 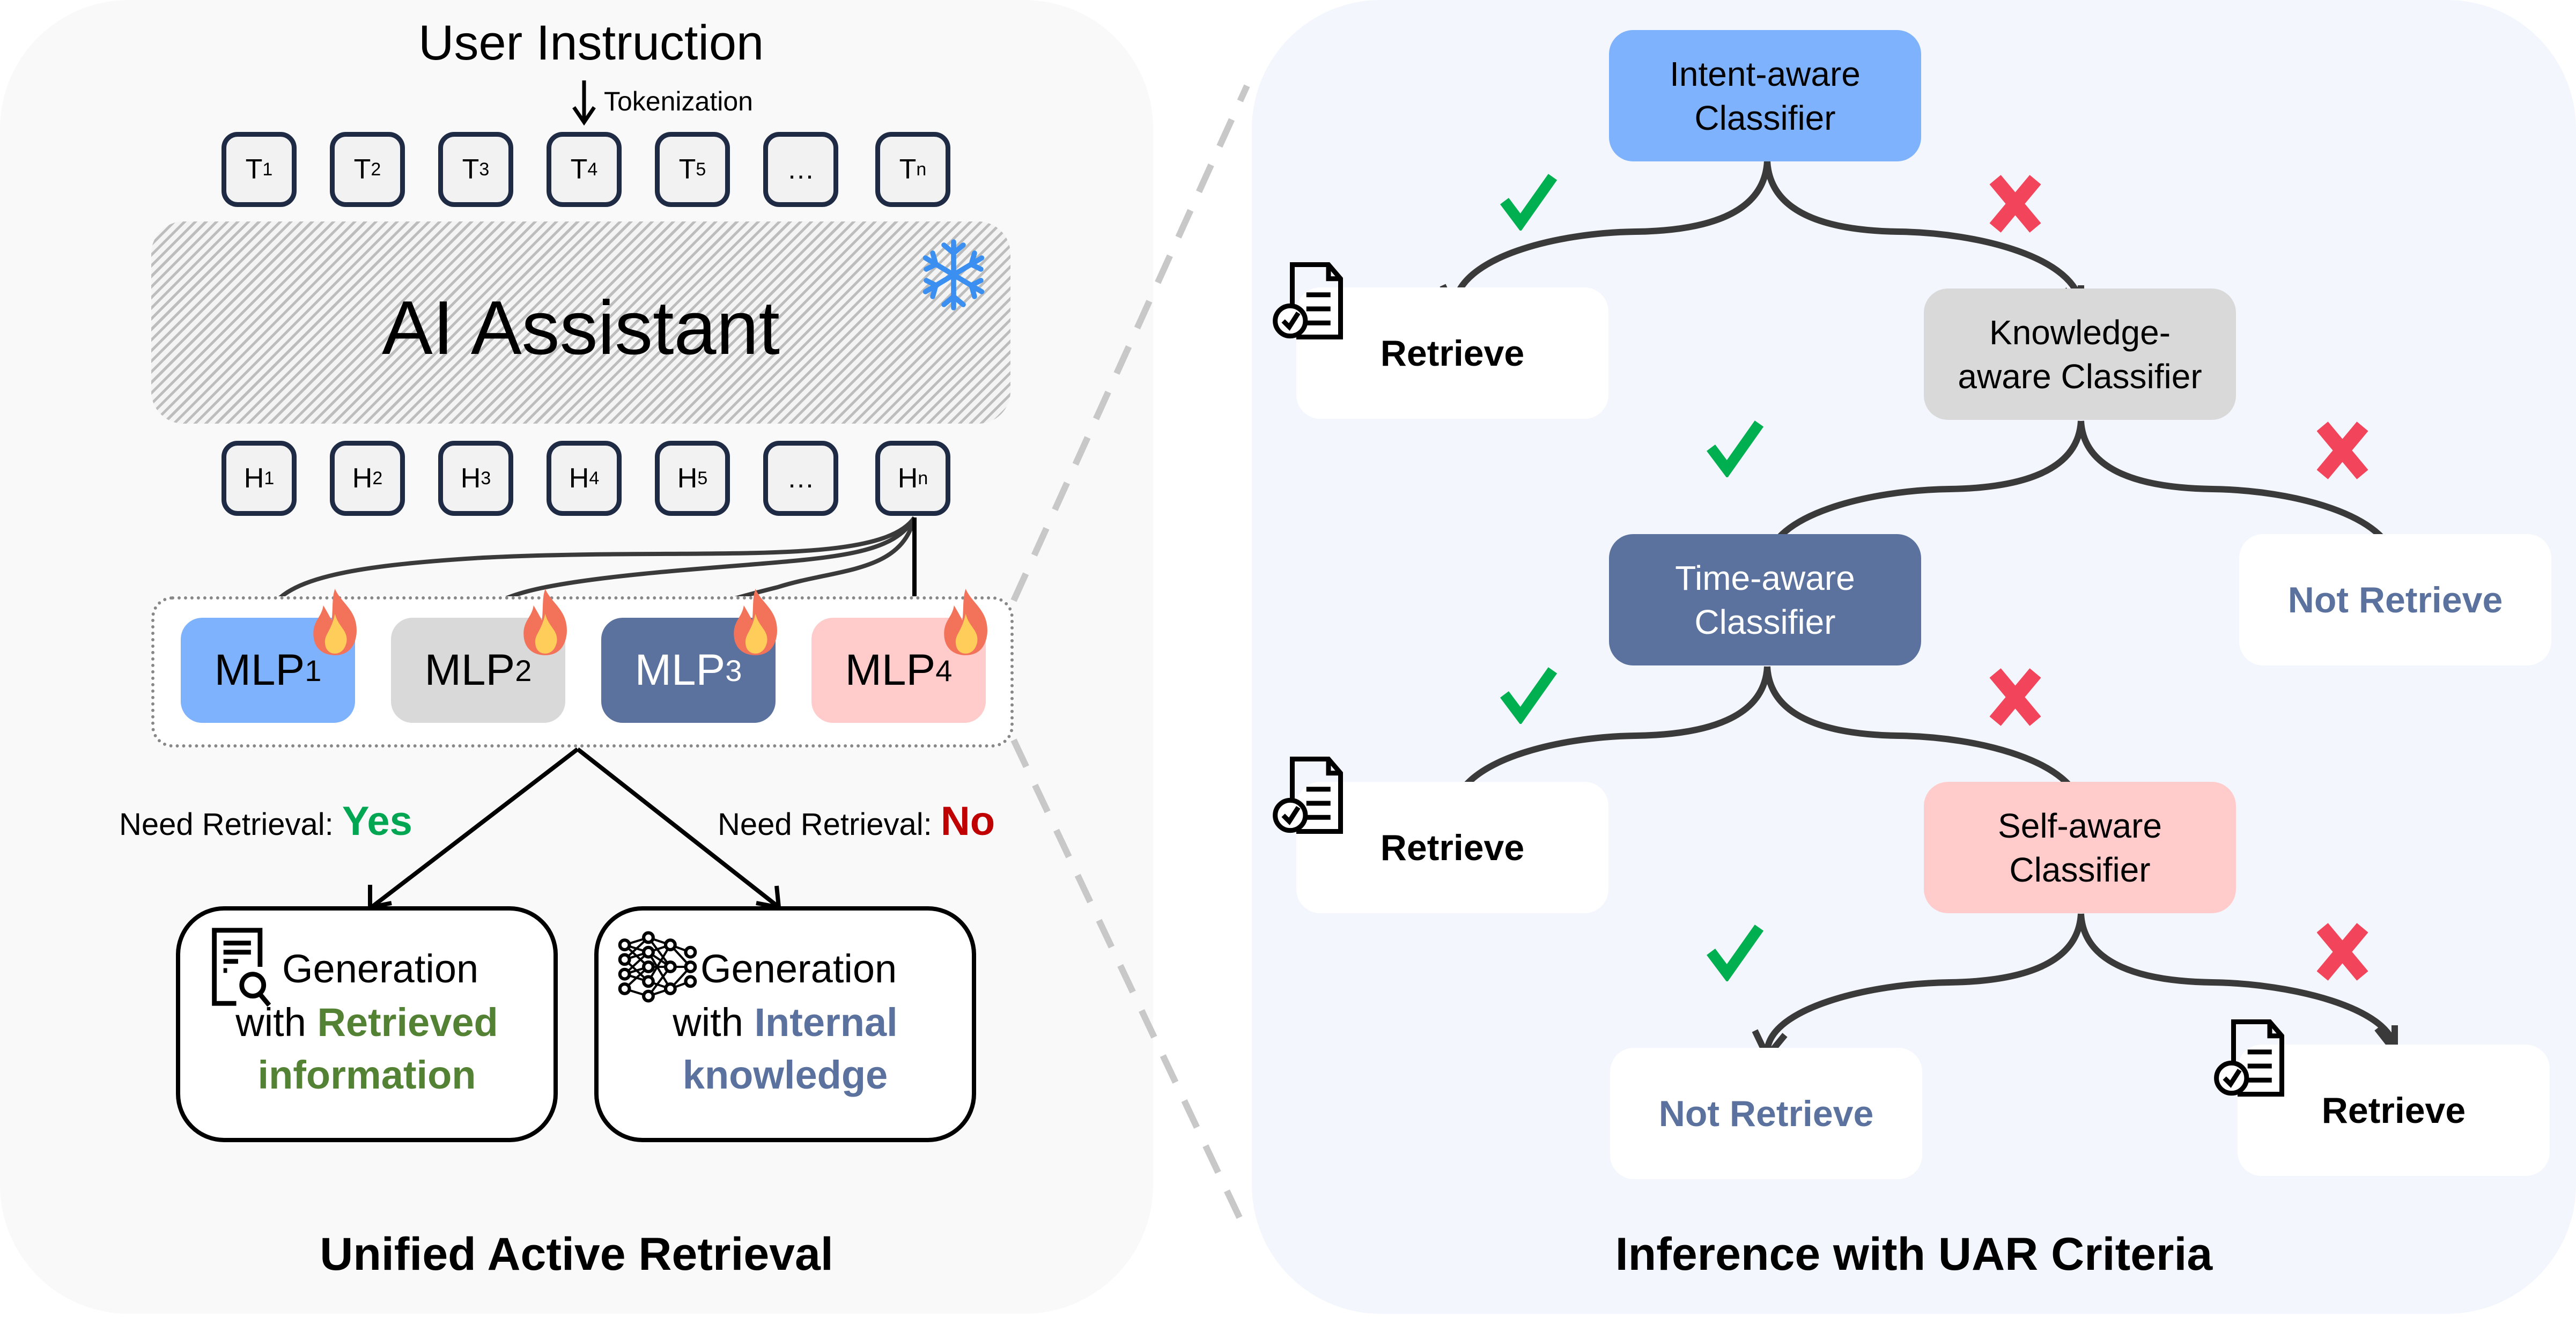 I want to click on gen-internal-line1: Generation, so click(x=798, y=968).